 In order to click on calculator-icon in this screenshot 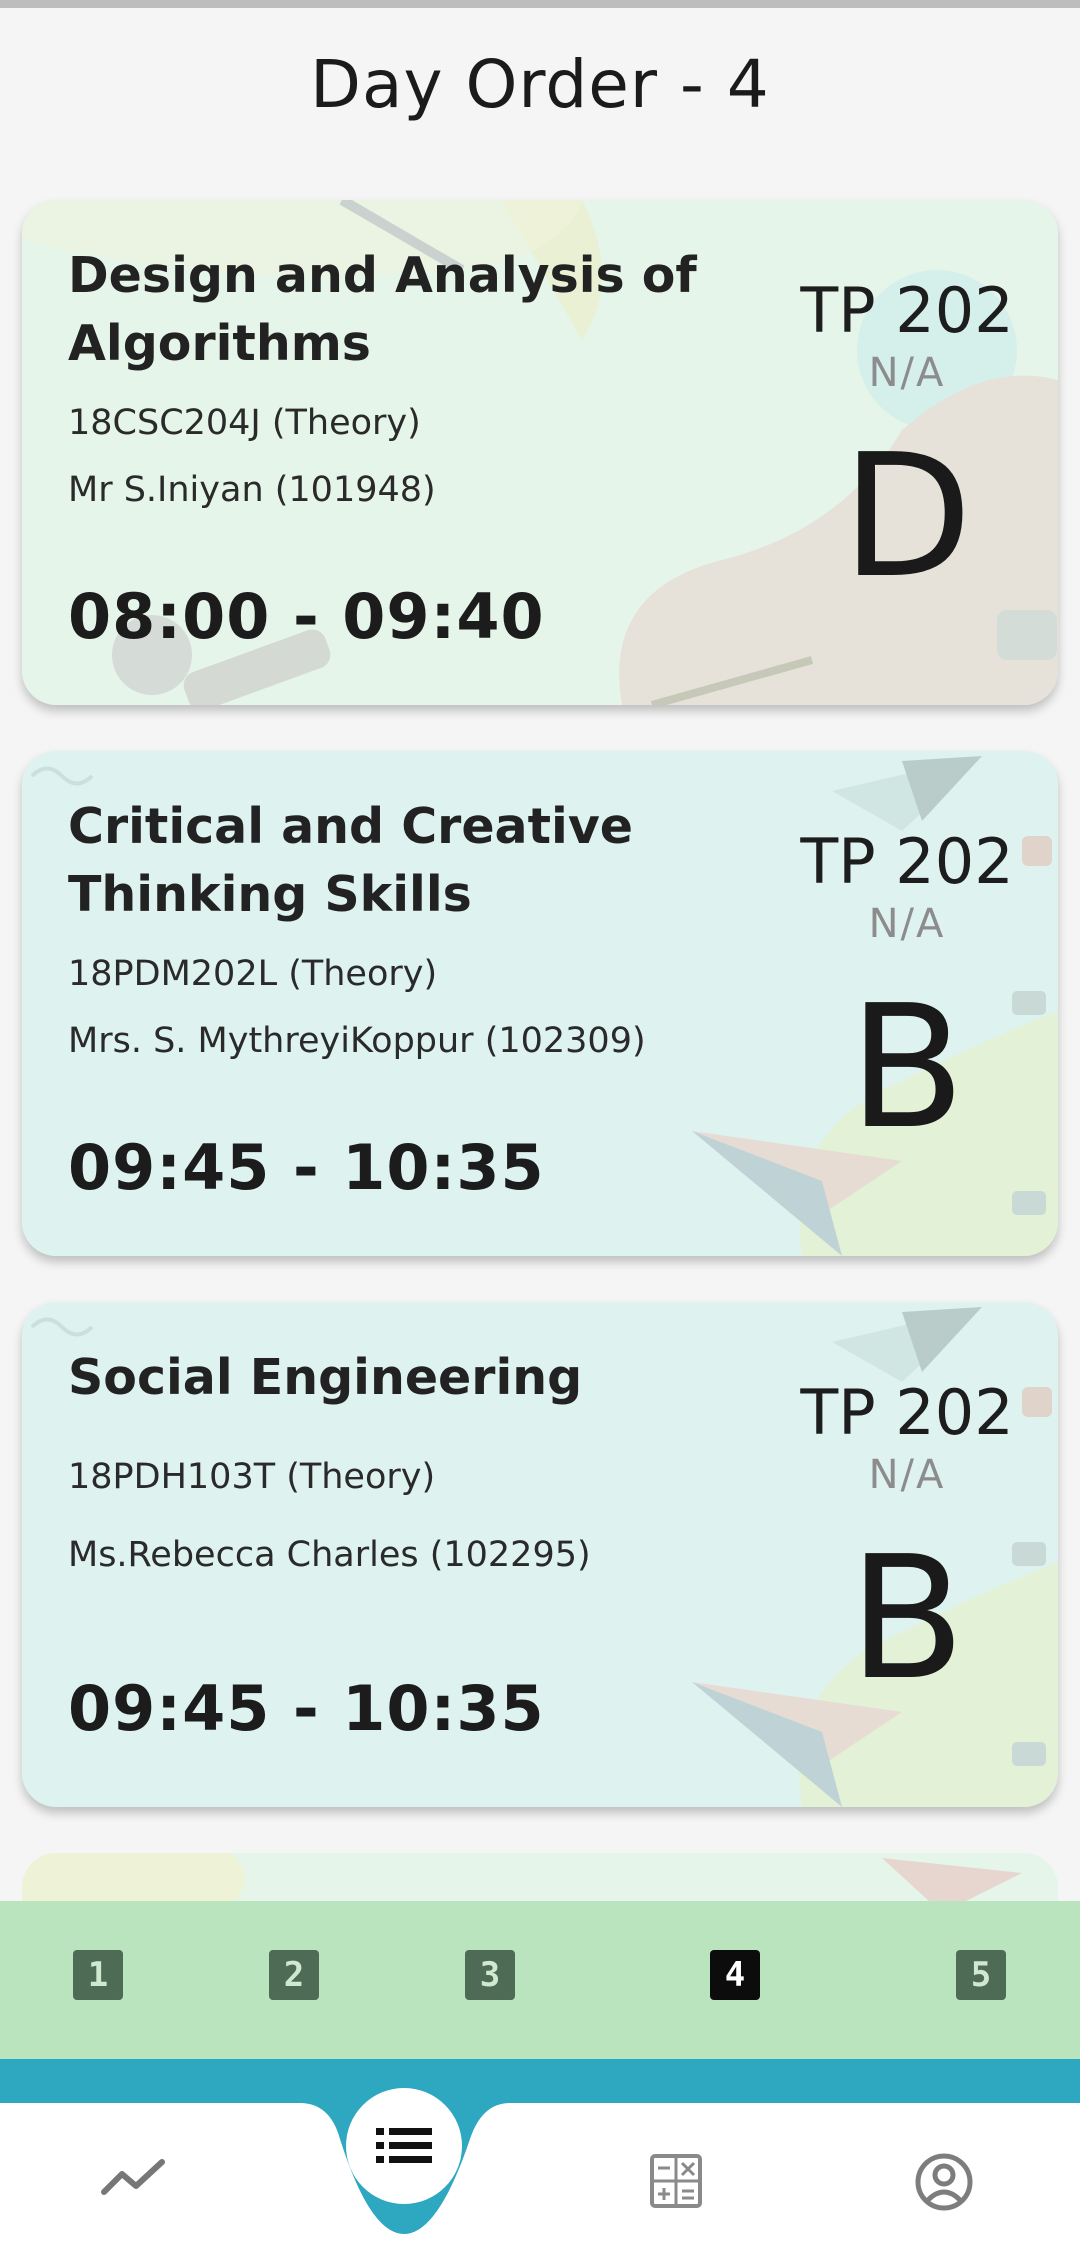, I will do `click(676, 2181)`.